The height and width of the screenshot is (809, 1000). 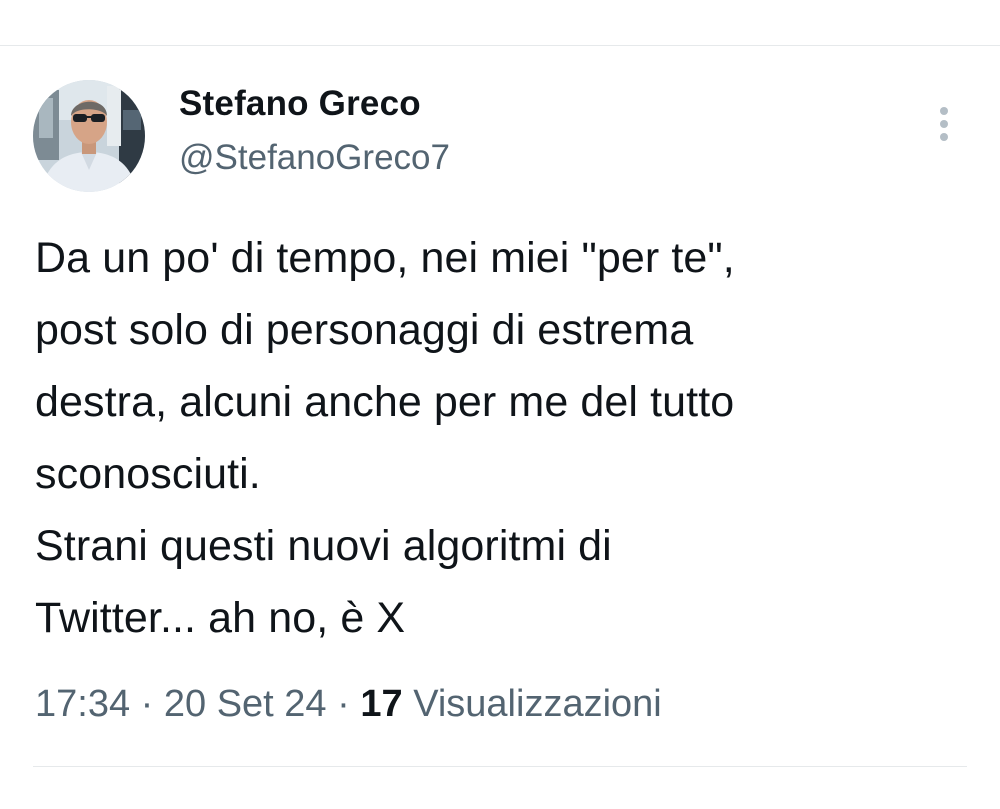 I want to click on tweet-time: 17:34, so click(x=82, y=704).